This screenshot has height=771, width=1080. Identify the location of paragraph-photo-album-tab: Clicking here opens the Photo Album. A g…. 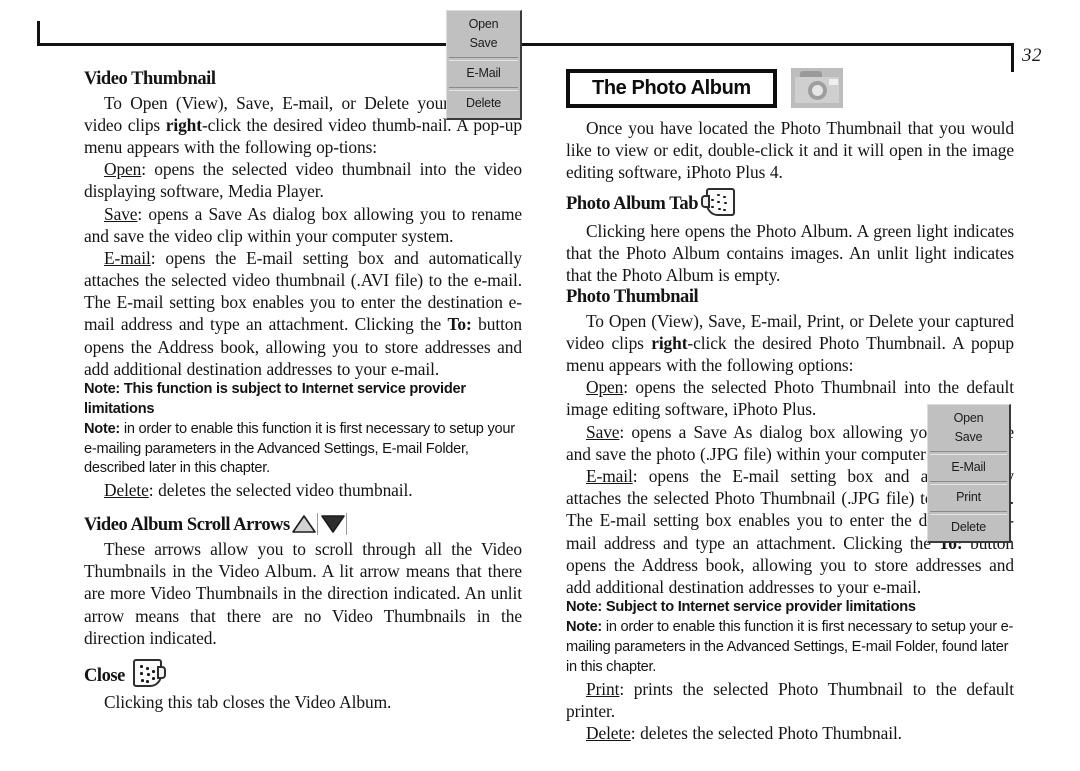
(790, 252).